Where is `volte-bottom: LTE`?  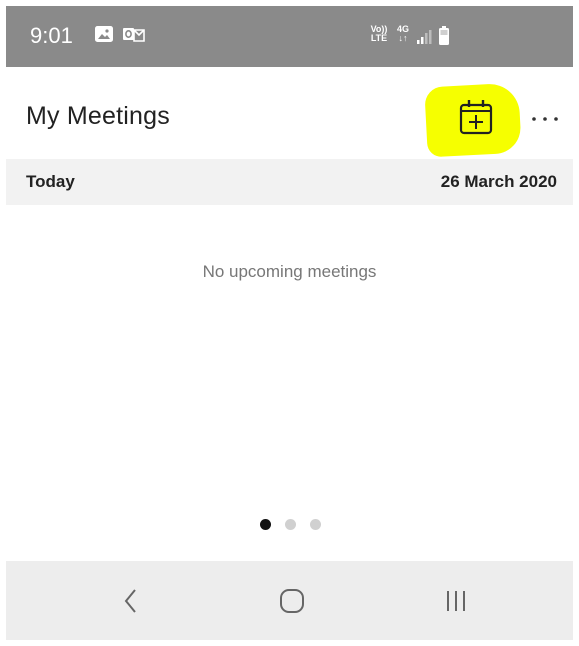
volte-bottom: LTE is located at coordinates (379, 38).